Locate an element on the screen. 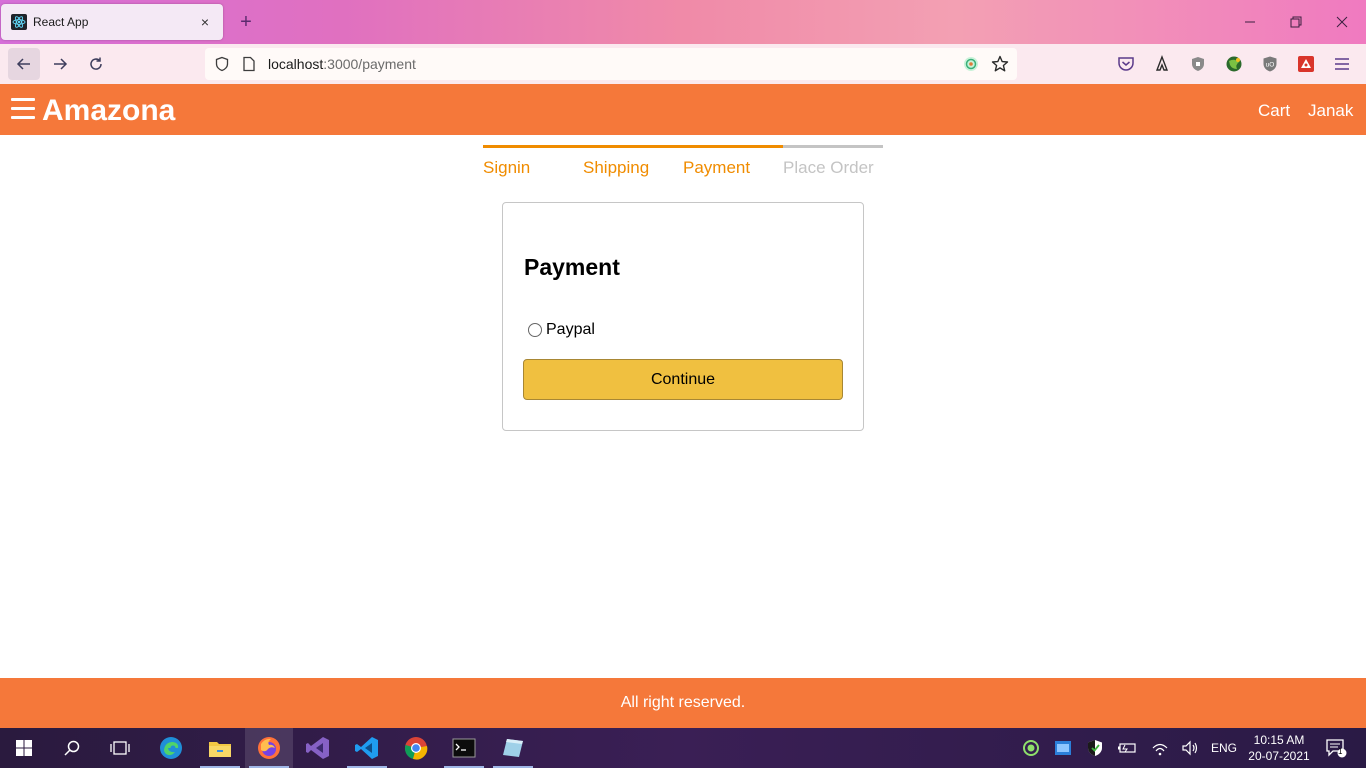  privacy-shield-icon is located at coordinates (1198, 64).